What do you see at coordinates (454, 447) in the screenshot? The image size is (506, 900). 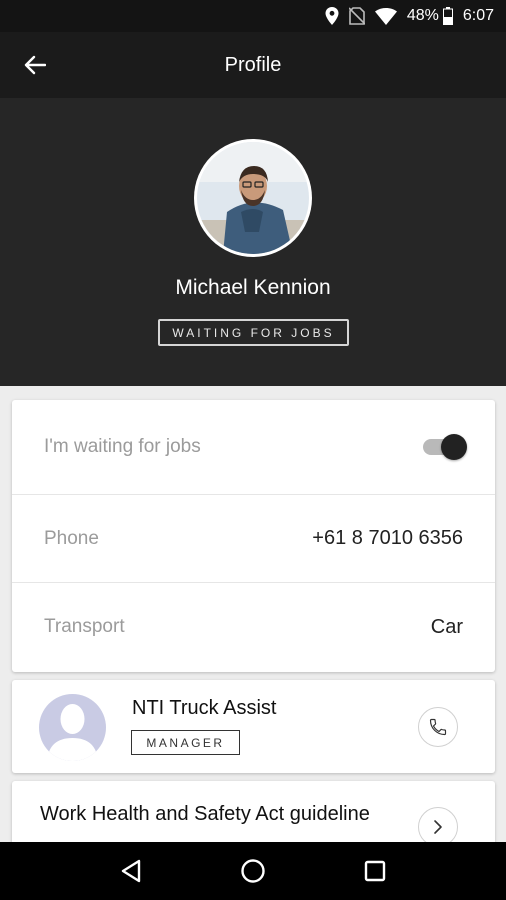 I see `toggle-thumb` at bounding box center [454, 447].